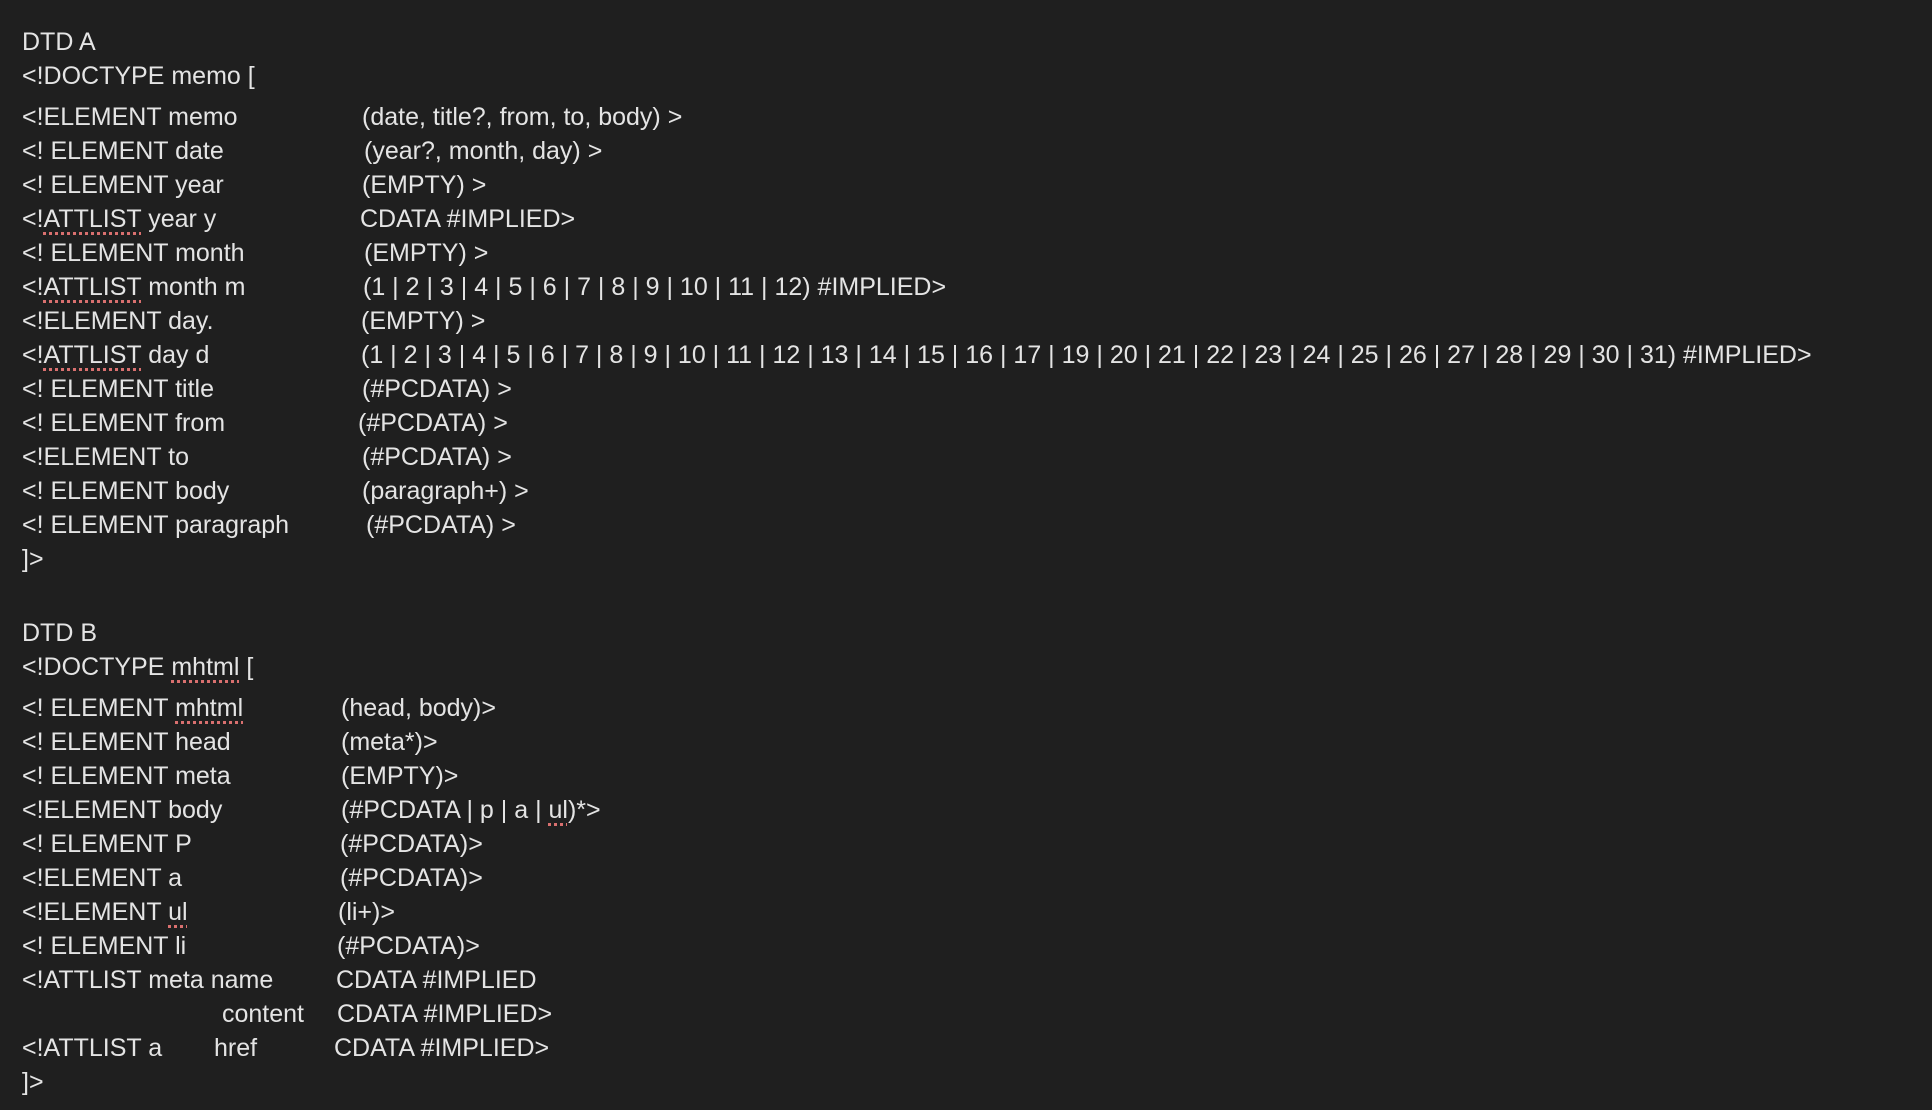 Image resolution: width=1932 pixels, height=1110 pixels. What do you see at coordinates (126, 742) in the screenshot?
I see `dtd-b-decl: <! ELEMENT head` at bounding box center [126, 742].